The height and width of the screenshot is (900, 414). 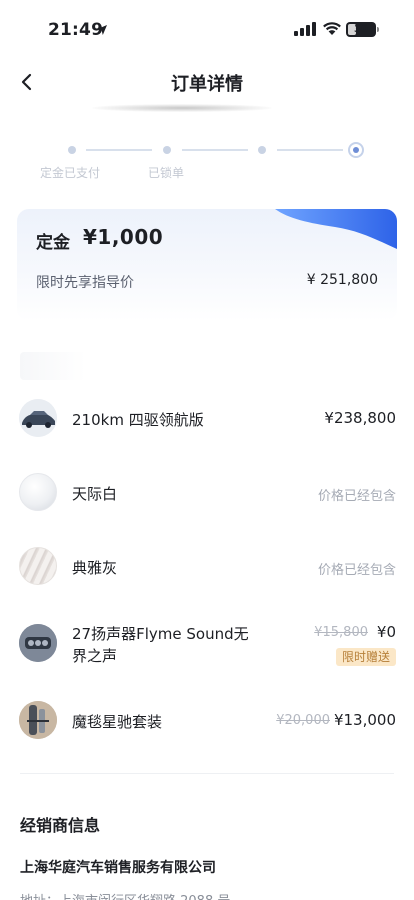 I want to click on config-item-price: ¥238,800, so click(x=360, y=418).